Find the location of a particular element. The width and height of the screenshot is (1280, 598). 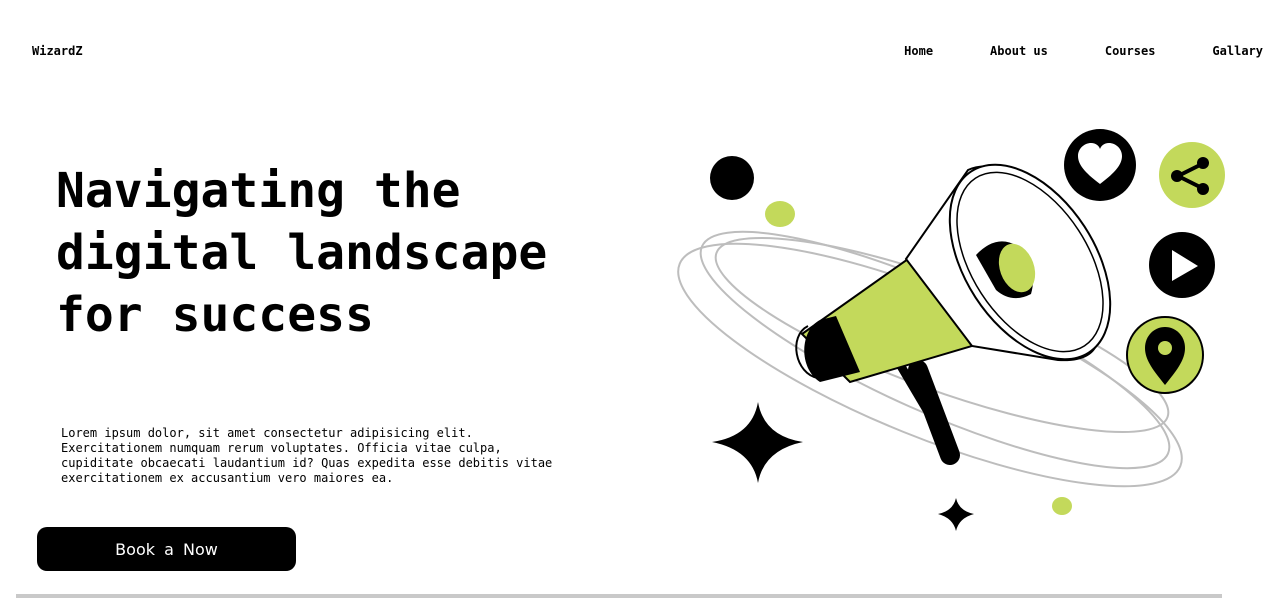

nav-link-home: Home is located at coordinates (918, 51).